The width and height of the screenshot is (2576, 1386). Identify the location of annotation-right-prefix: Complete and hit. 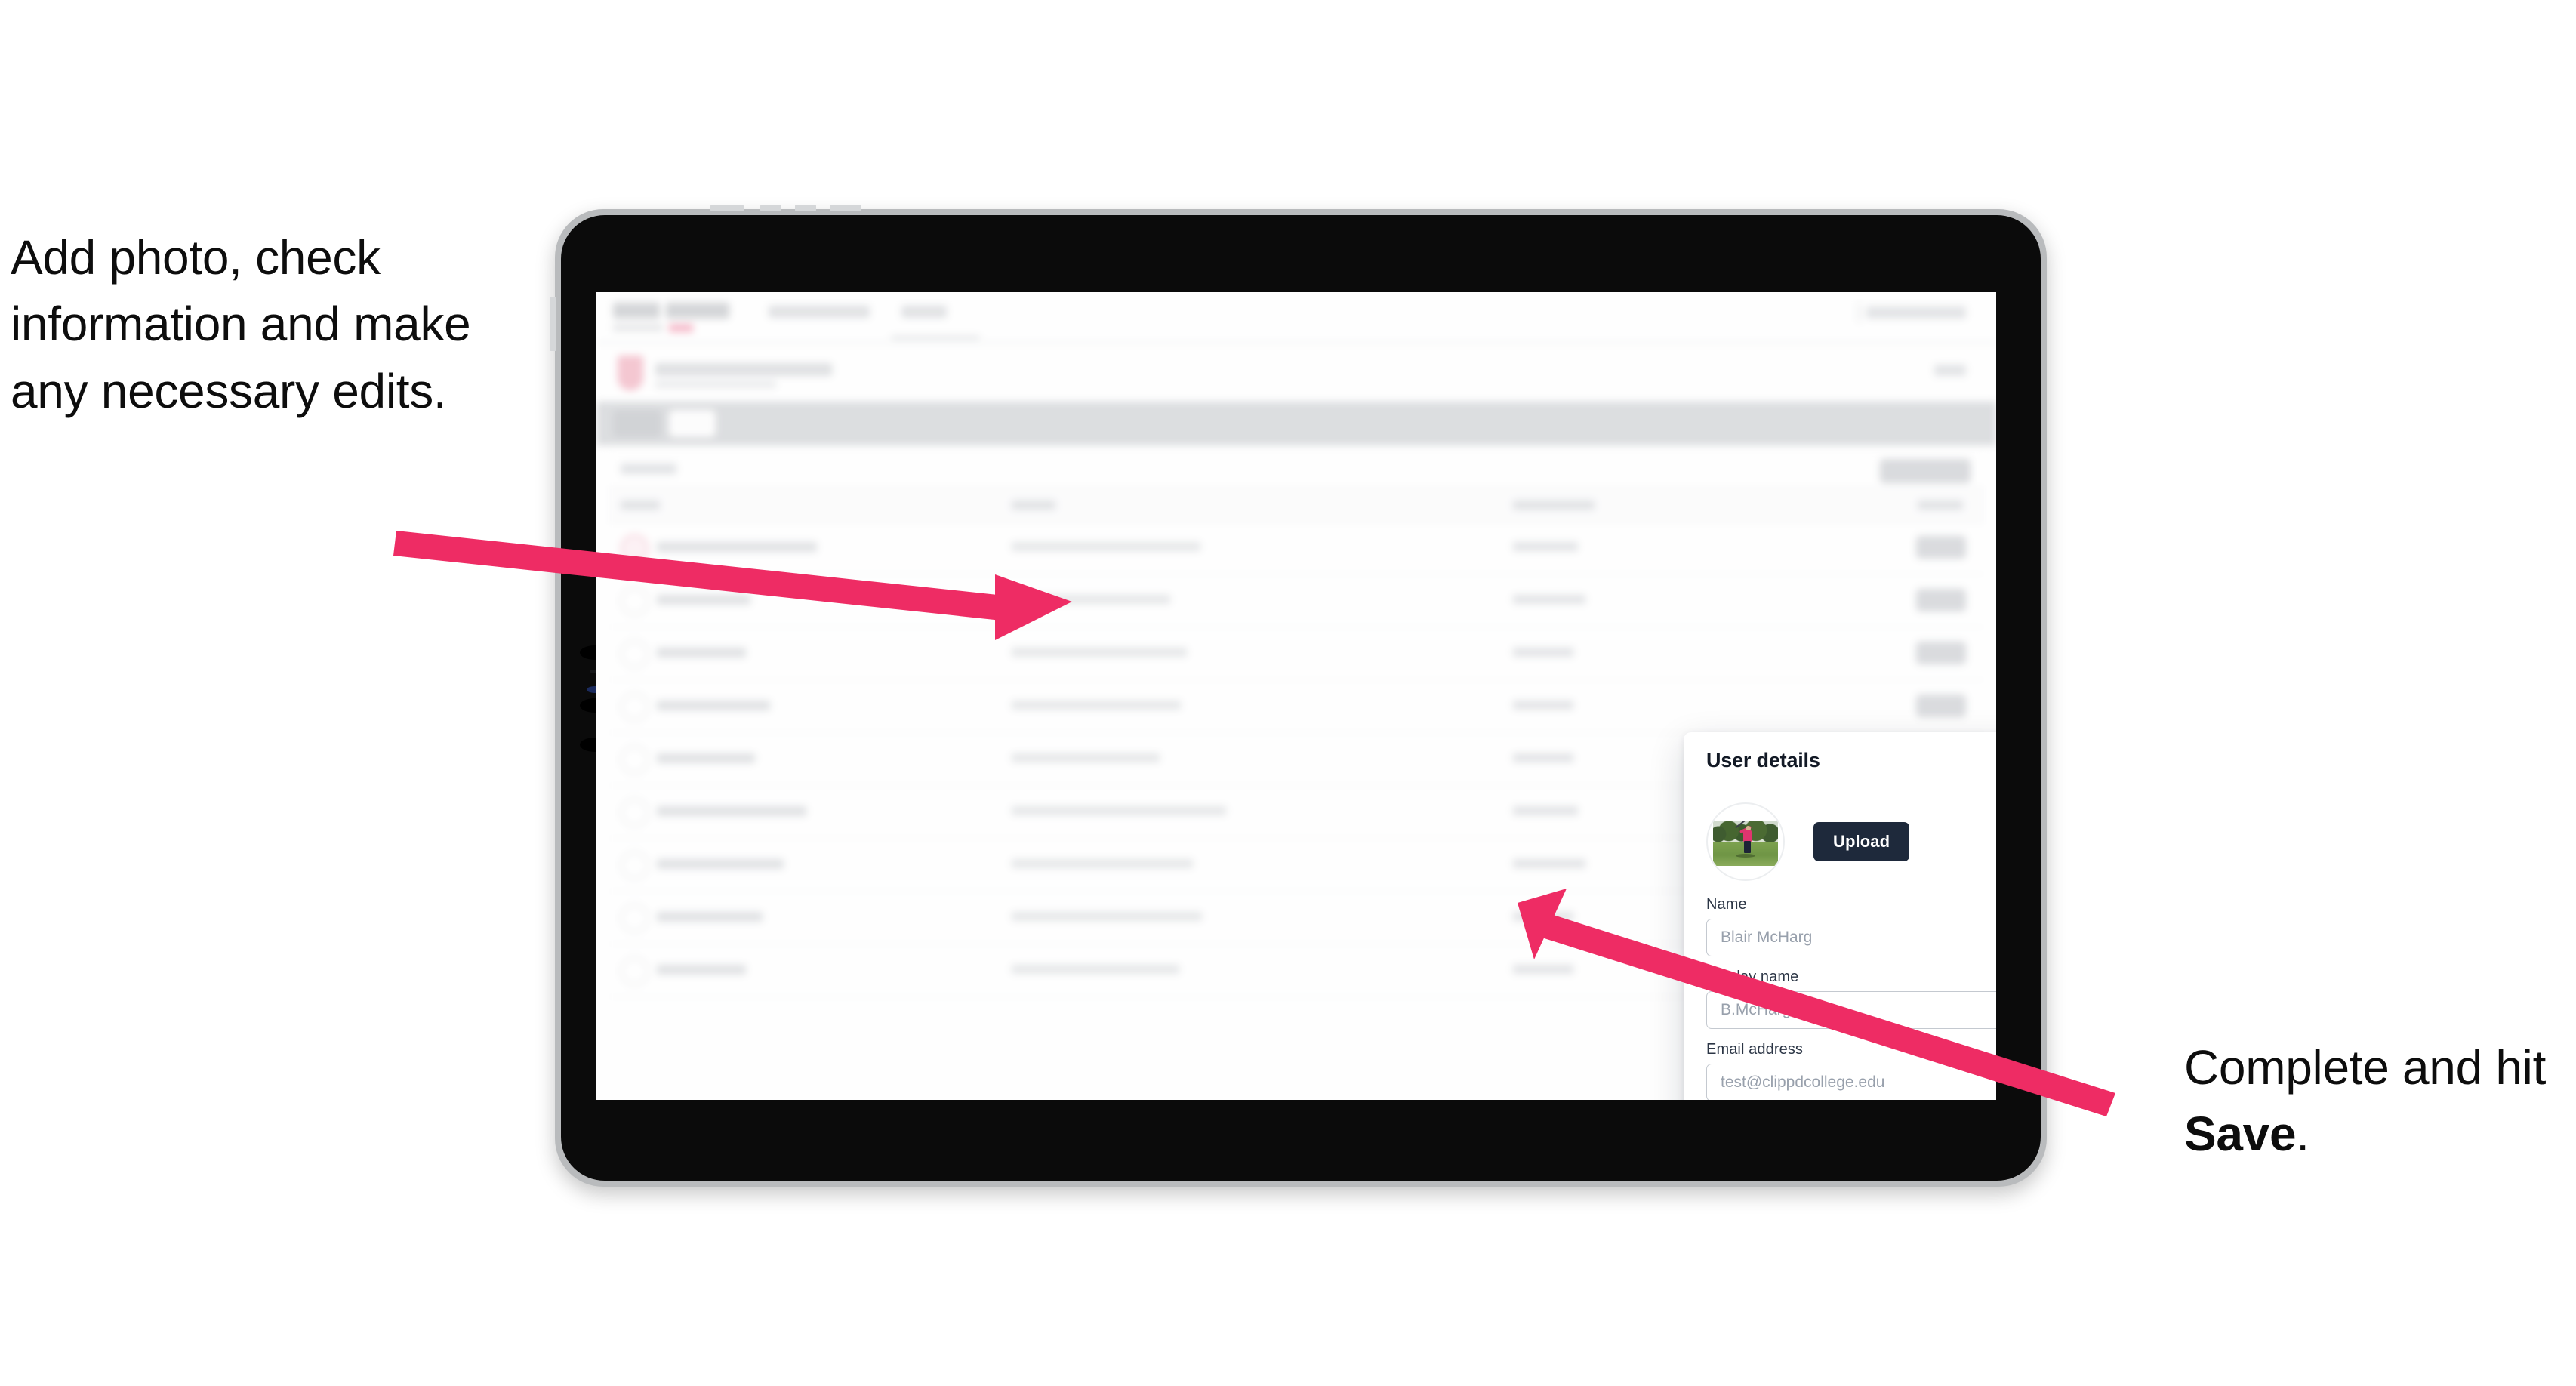
(2365, 1067).